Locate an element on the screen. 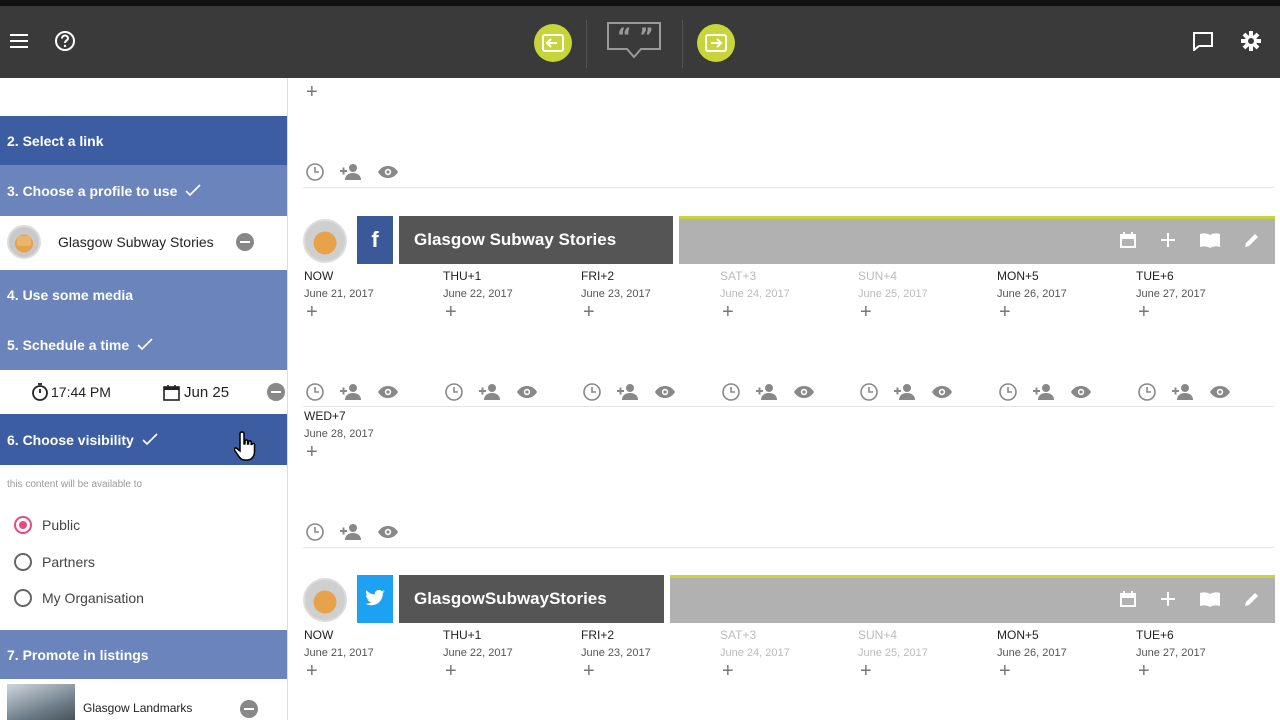 The image size is (1280, 720). radio-public is located at coordinates (23, 525).